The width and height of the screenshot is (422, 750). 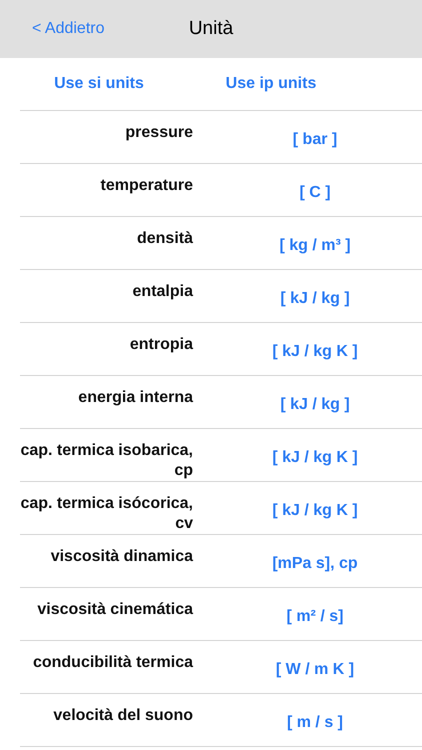 What do you see at coordinates (162, 292) in the screenshot?
I see `quantity-label: entalpia` at bounding box center [162, 292].